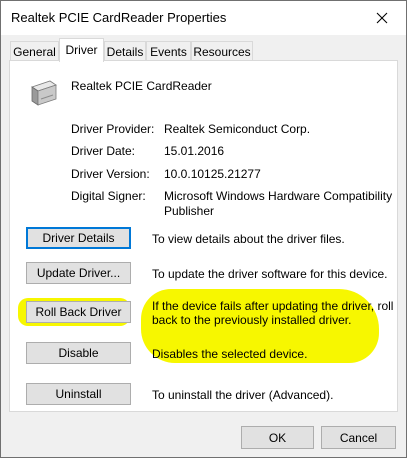 Image resolution: width=407 pixels, height=458 pixels. Describe the element at coordinates (78, 312) in the screenshot. I see `roll-back-driver-button: Roll Back Driver` at that location.